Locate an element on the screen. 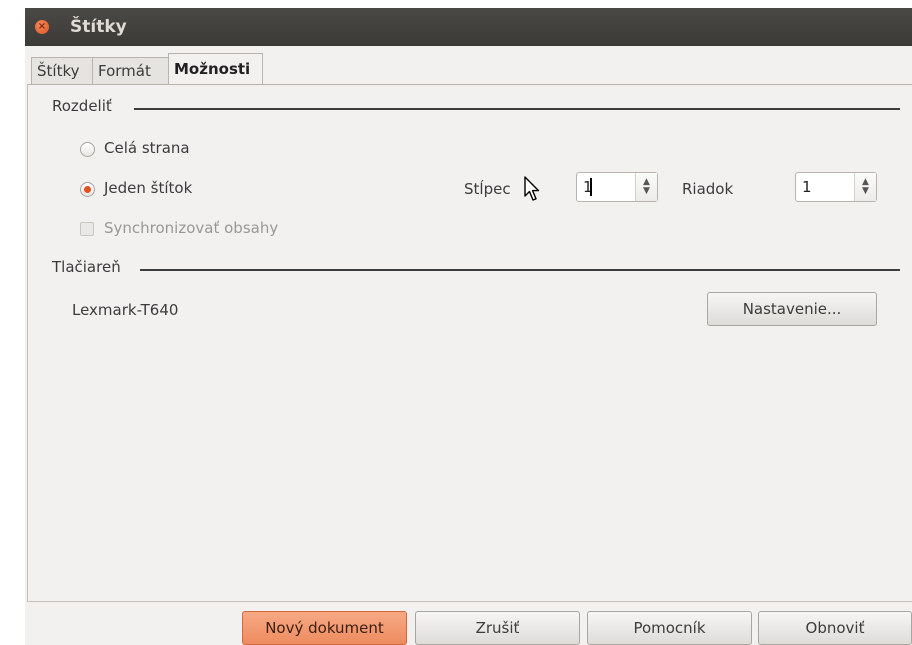  row-label: Riadok is located at coordinates (708, 189).